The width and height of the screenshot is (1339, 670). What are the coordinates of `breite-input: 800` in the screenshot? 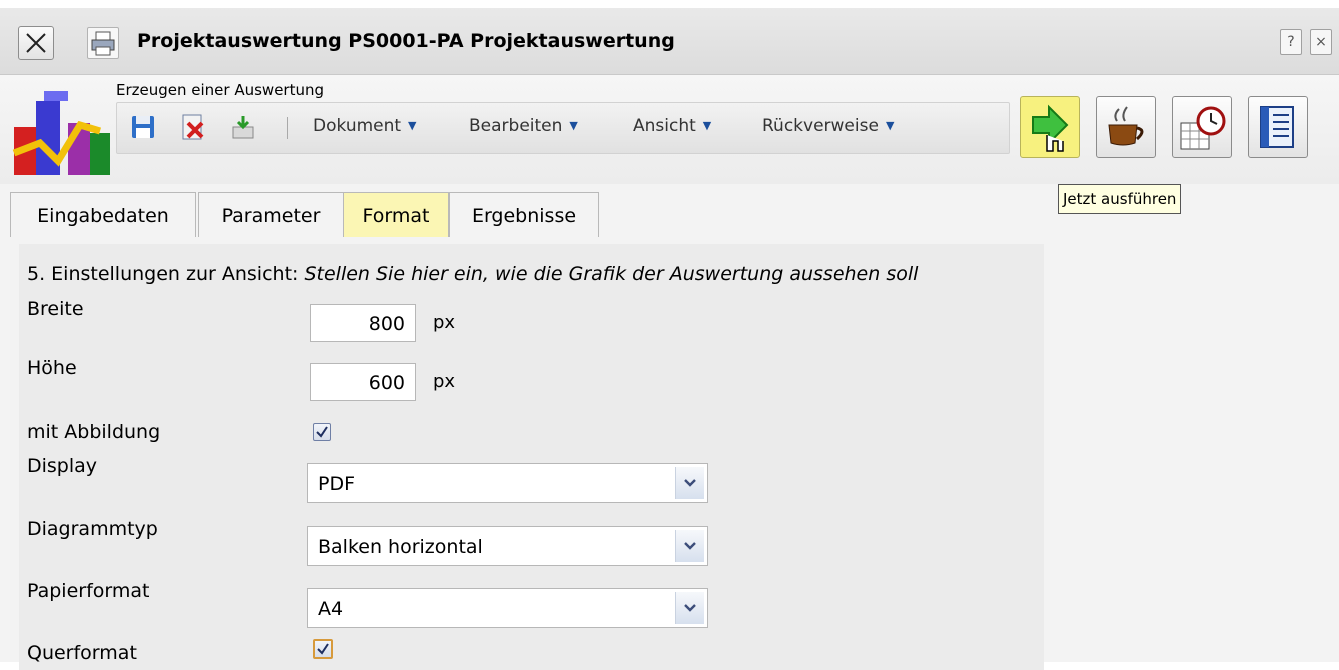 It's located at (363, 323).